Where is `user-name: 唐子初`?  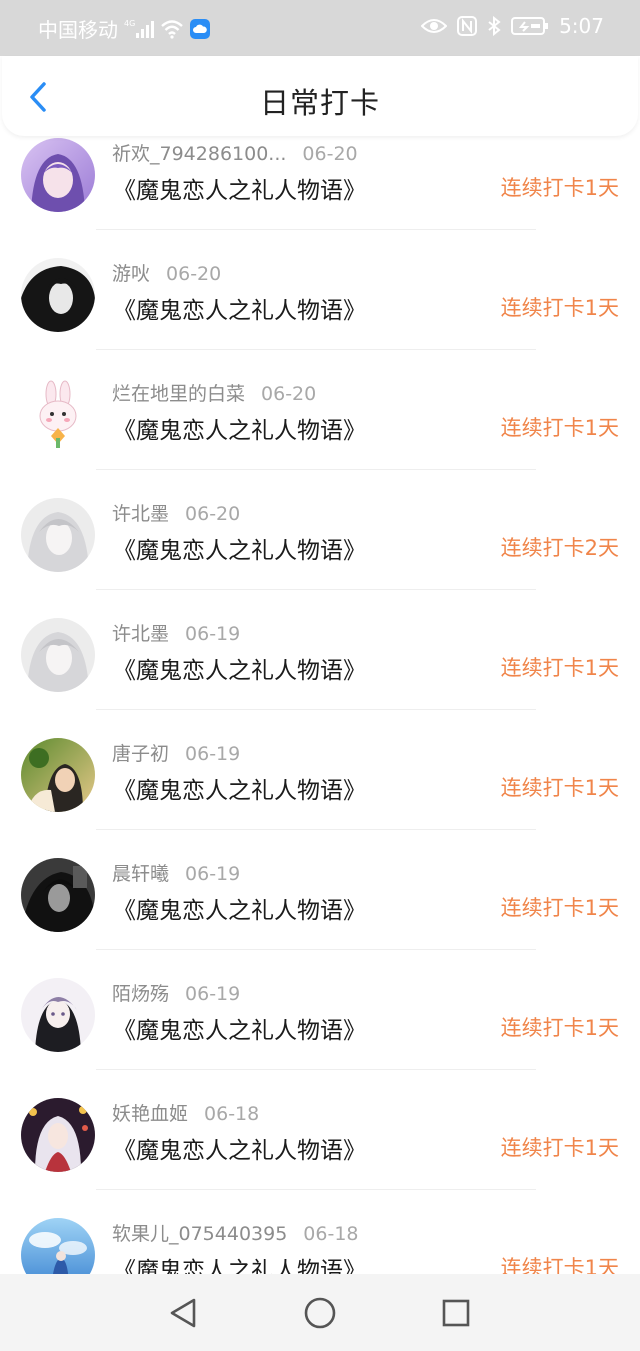 user-name: 唐子初 is located at coordinates (140, 754).